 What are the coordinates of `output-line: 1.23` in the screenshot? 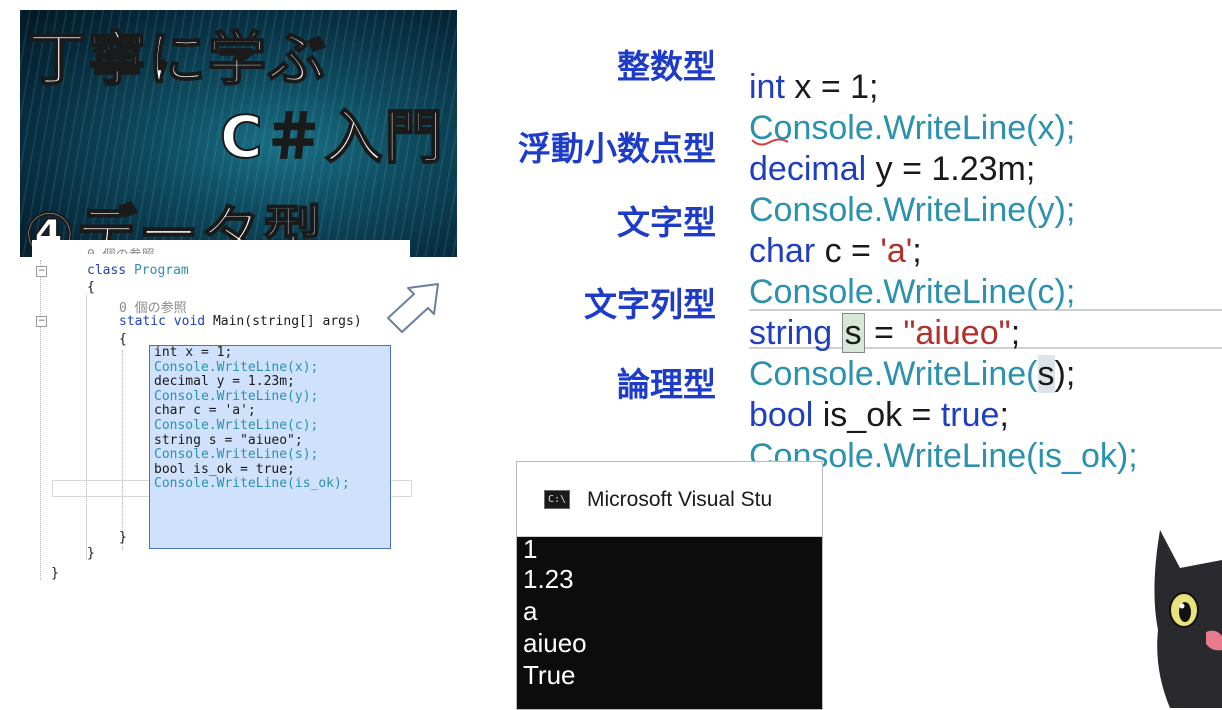 It's located at (548, 579).